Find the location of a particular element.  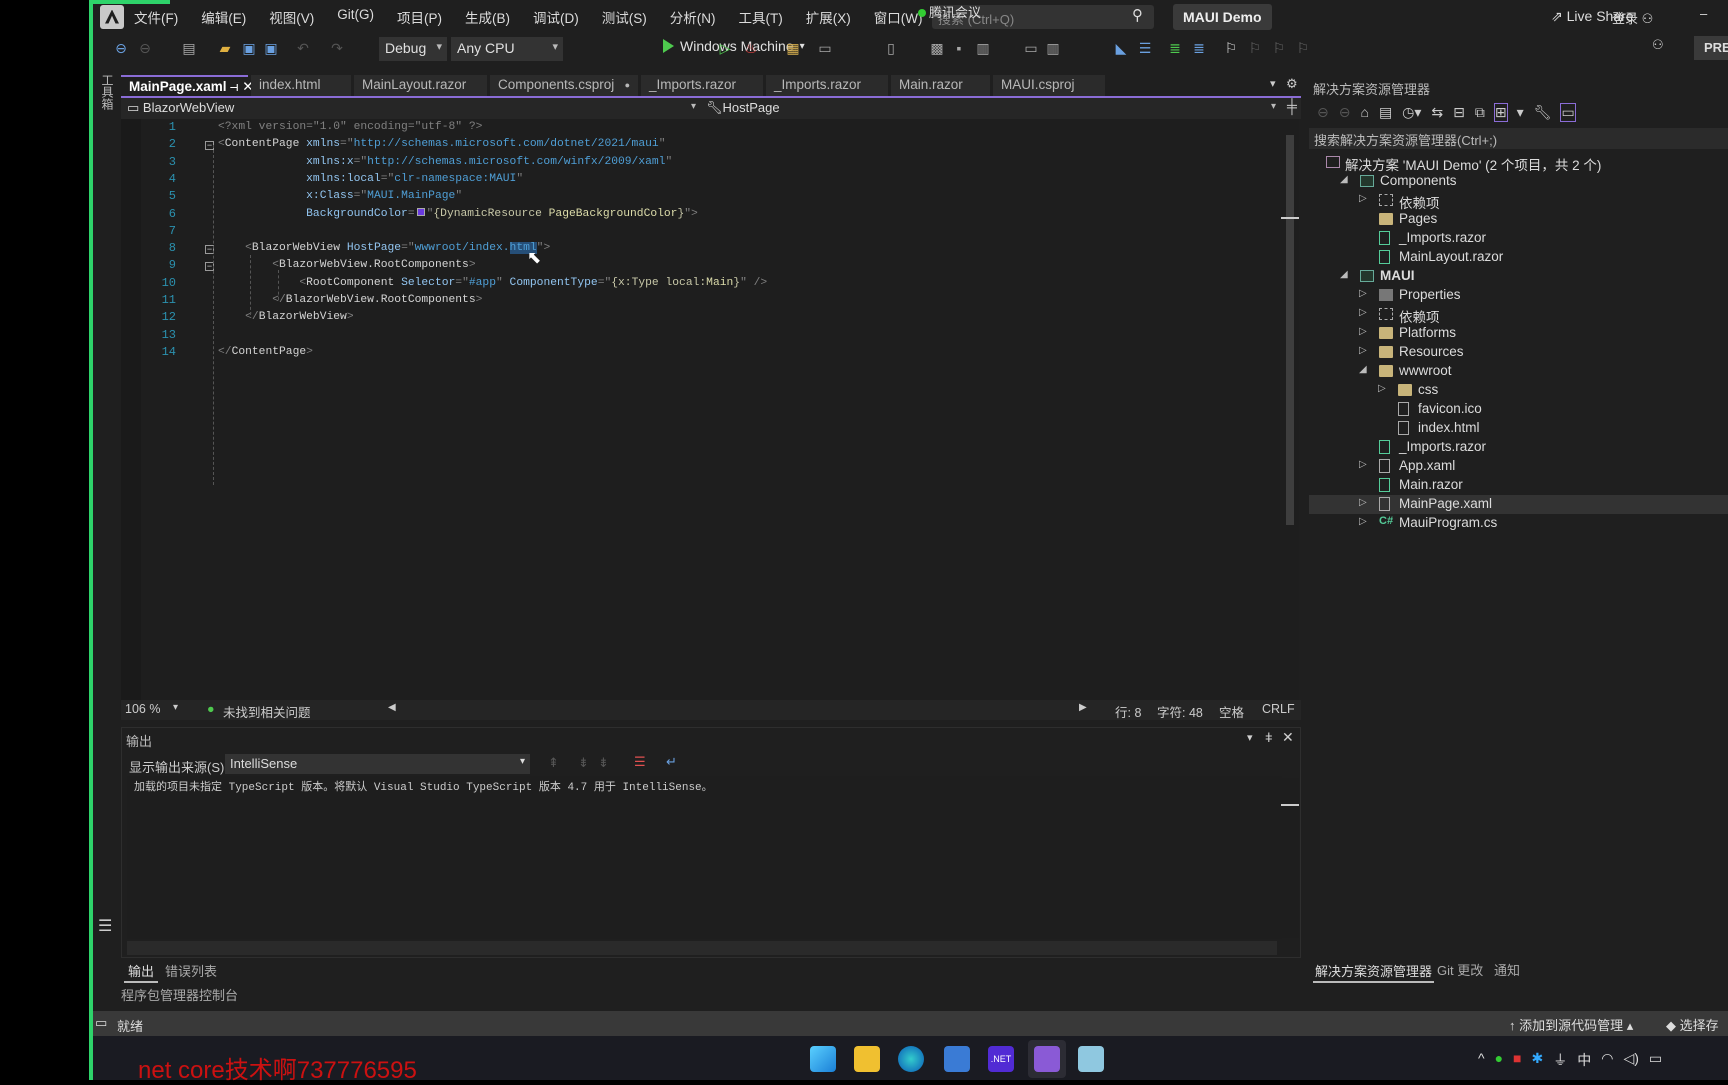

prev-bookmark-icon: ⚐ is located at coordinates (1255, 48).